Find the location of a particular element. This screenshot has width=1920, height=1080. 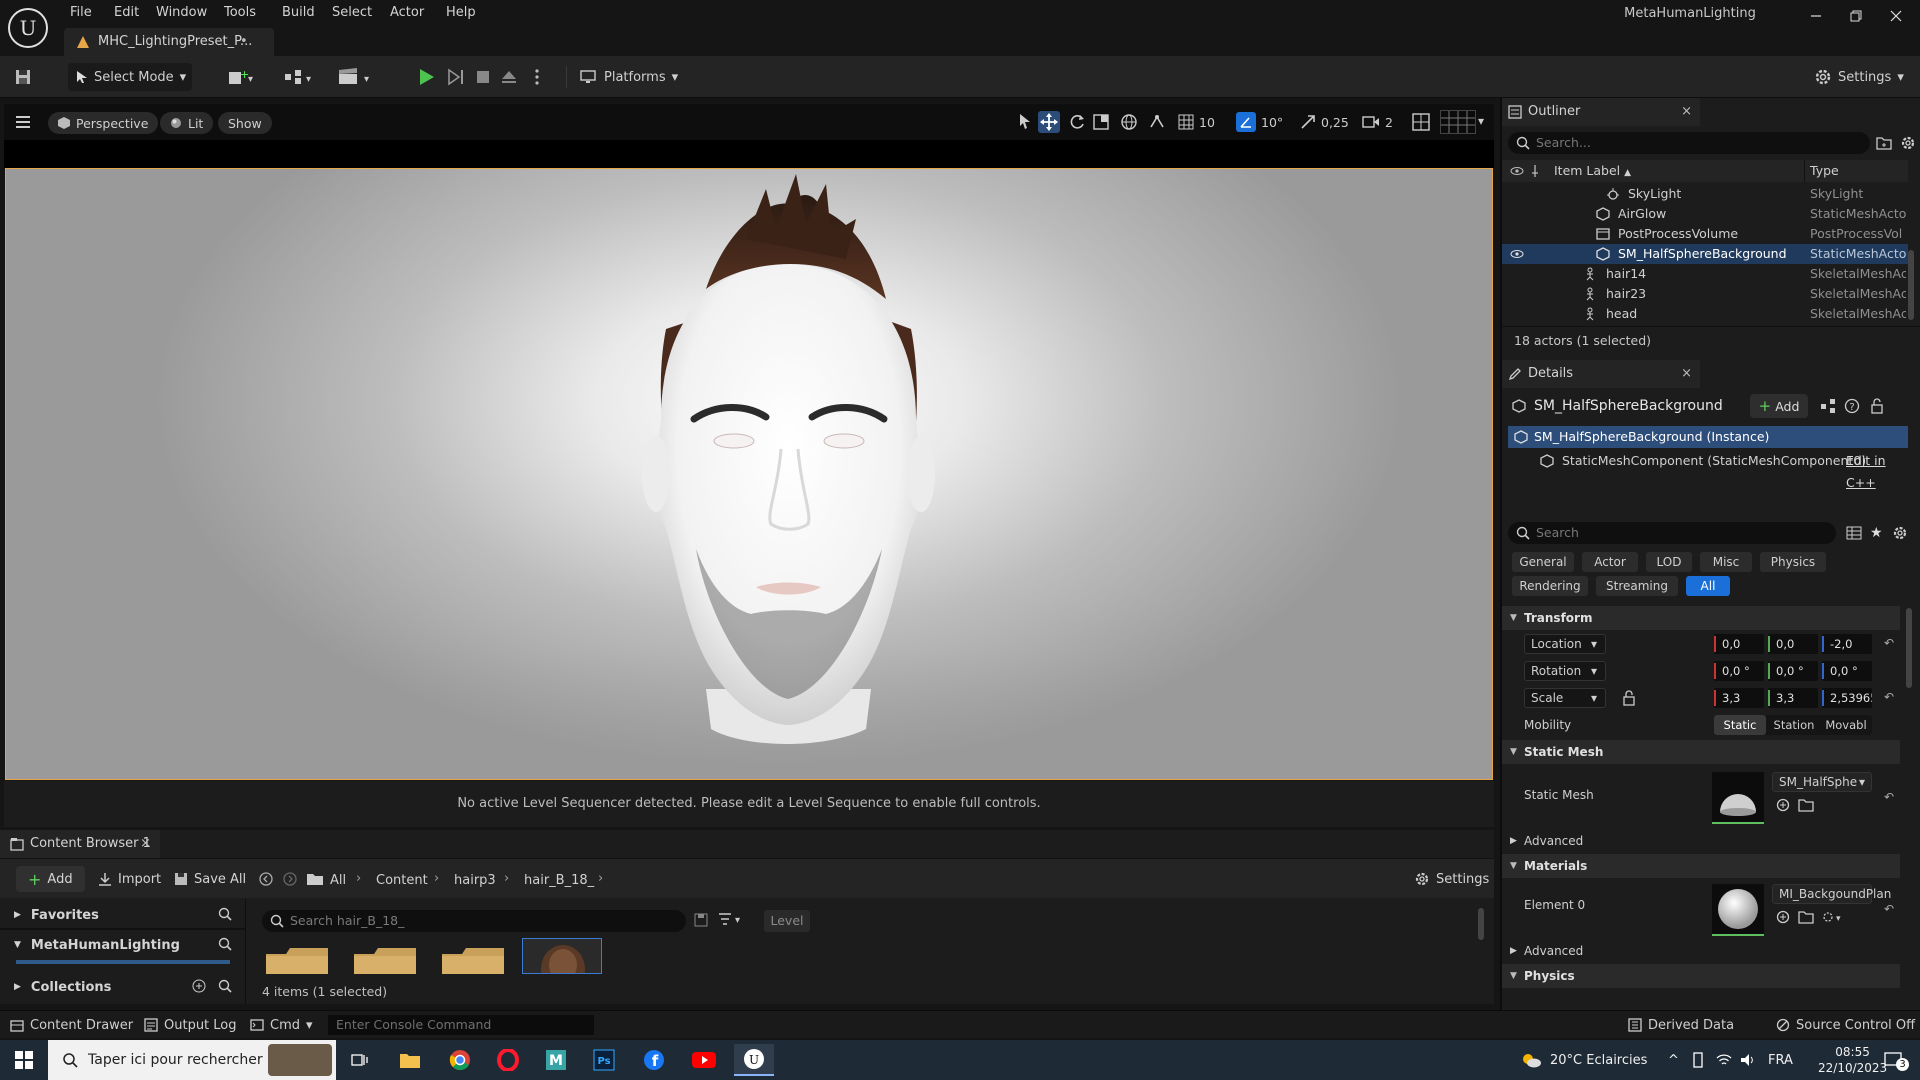

tray-device-icon is located at coordinates (1698, 1060).